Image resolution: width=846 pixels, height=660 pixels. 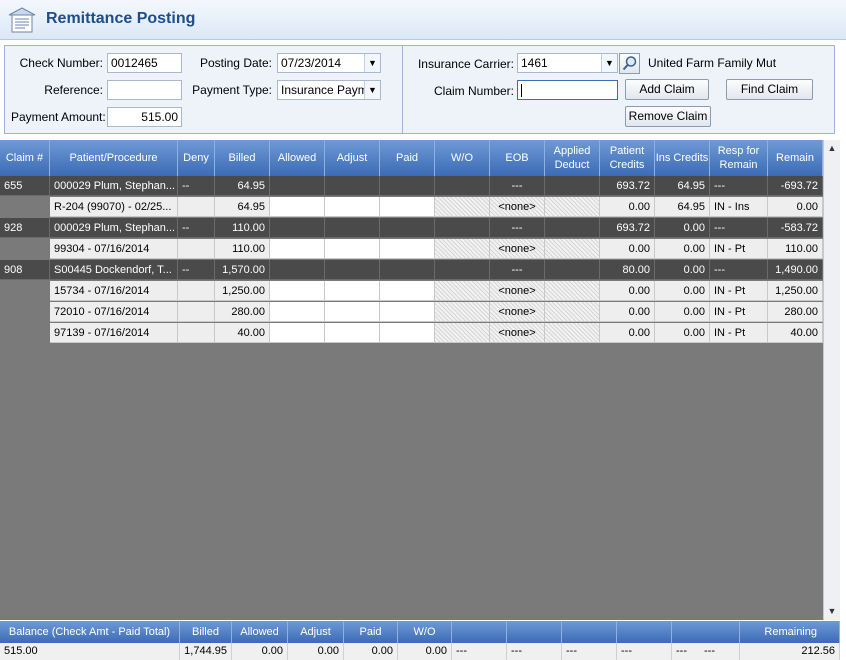 I want to click on cell-eob: ---, so click(x=517, y=270).